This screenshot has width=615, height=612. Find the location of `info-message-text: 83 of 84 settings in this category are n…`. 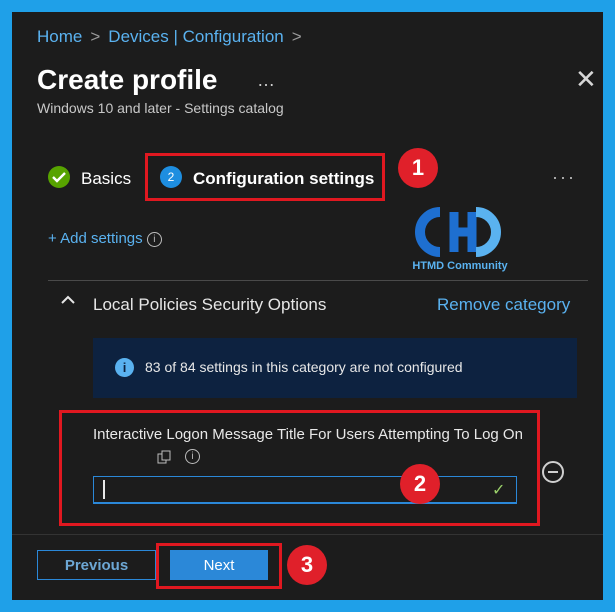

info-message-text: 83 of 84 settings in this category are n… is located at coordinates (304, 367).